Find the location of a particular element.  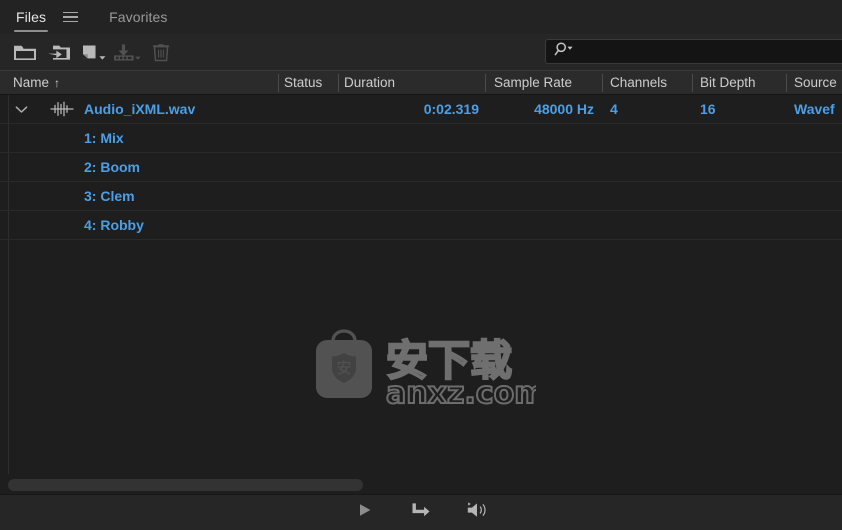

cell-duration: 0:02.319 is located at coordinates (451, 109).